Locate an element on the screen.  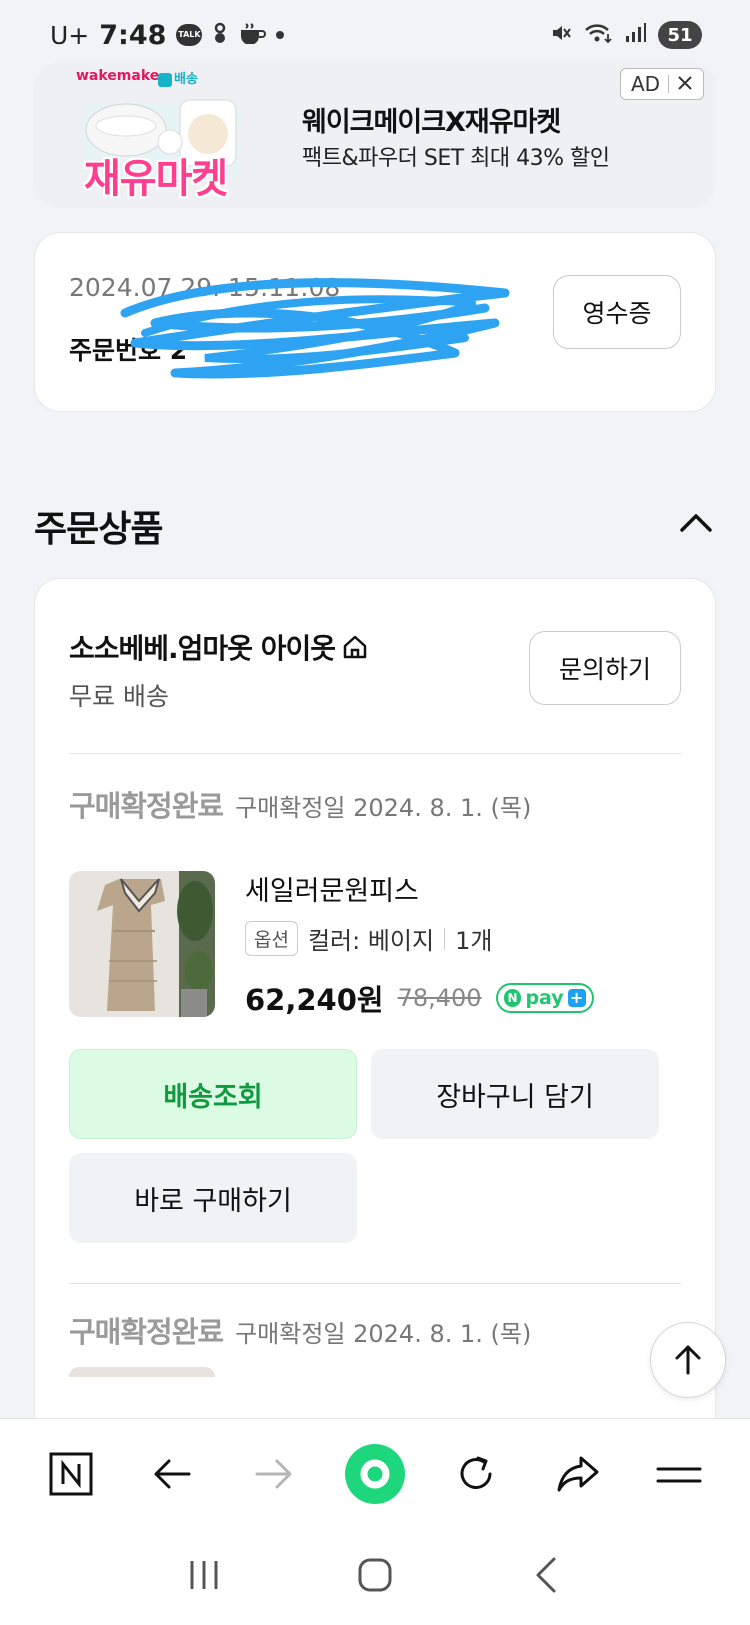
kakaotalk-icon: TALK is located at coordinates (189, 35).